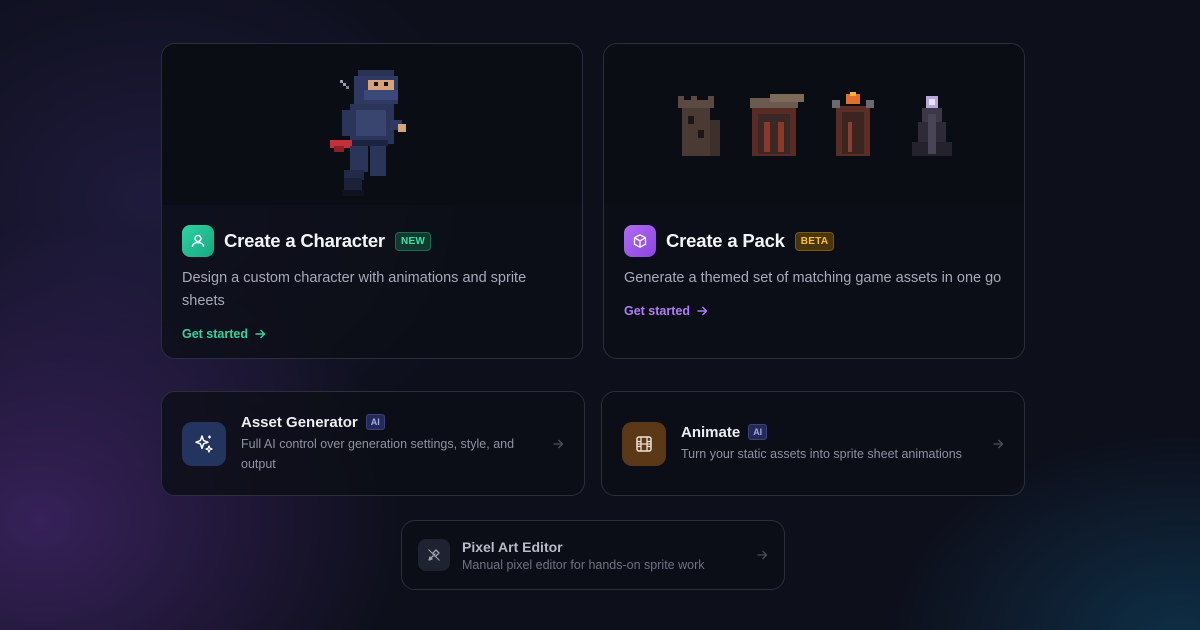 This screenshot has height=630, width=1200. I want to click on box-icon, so click(640, 241).